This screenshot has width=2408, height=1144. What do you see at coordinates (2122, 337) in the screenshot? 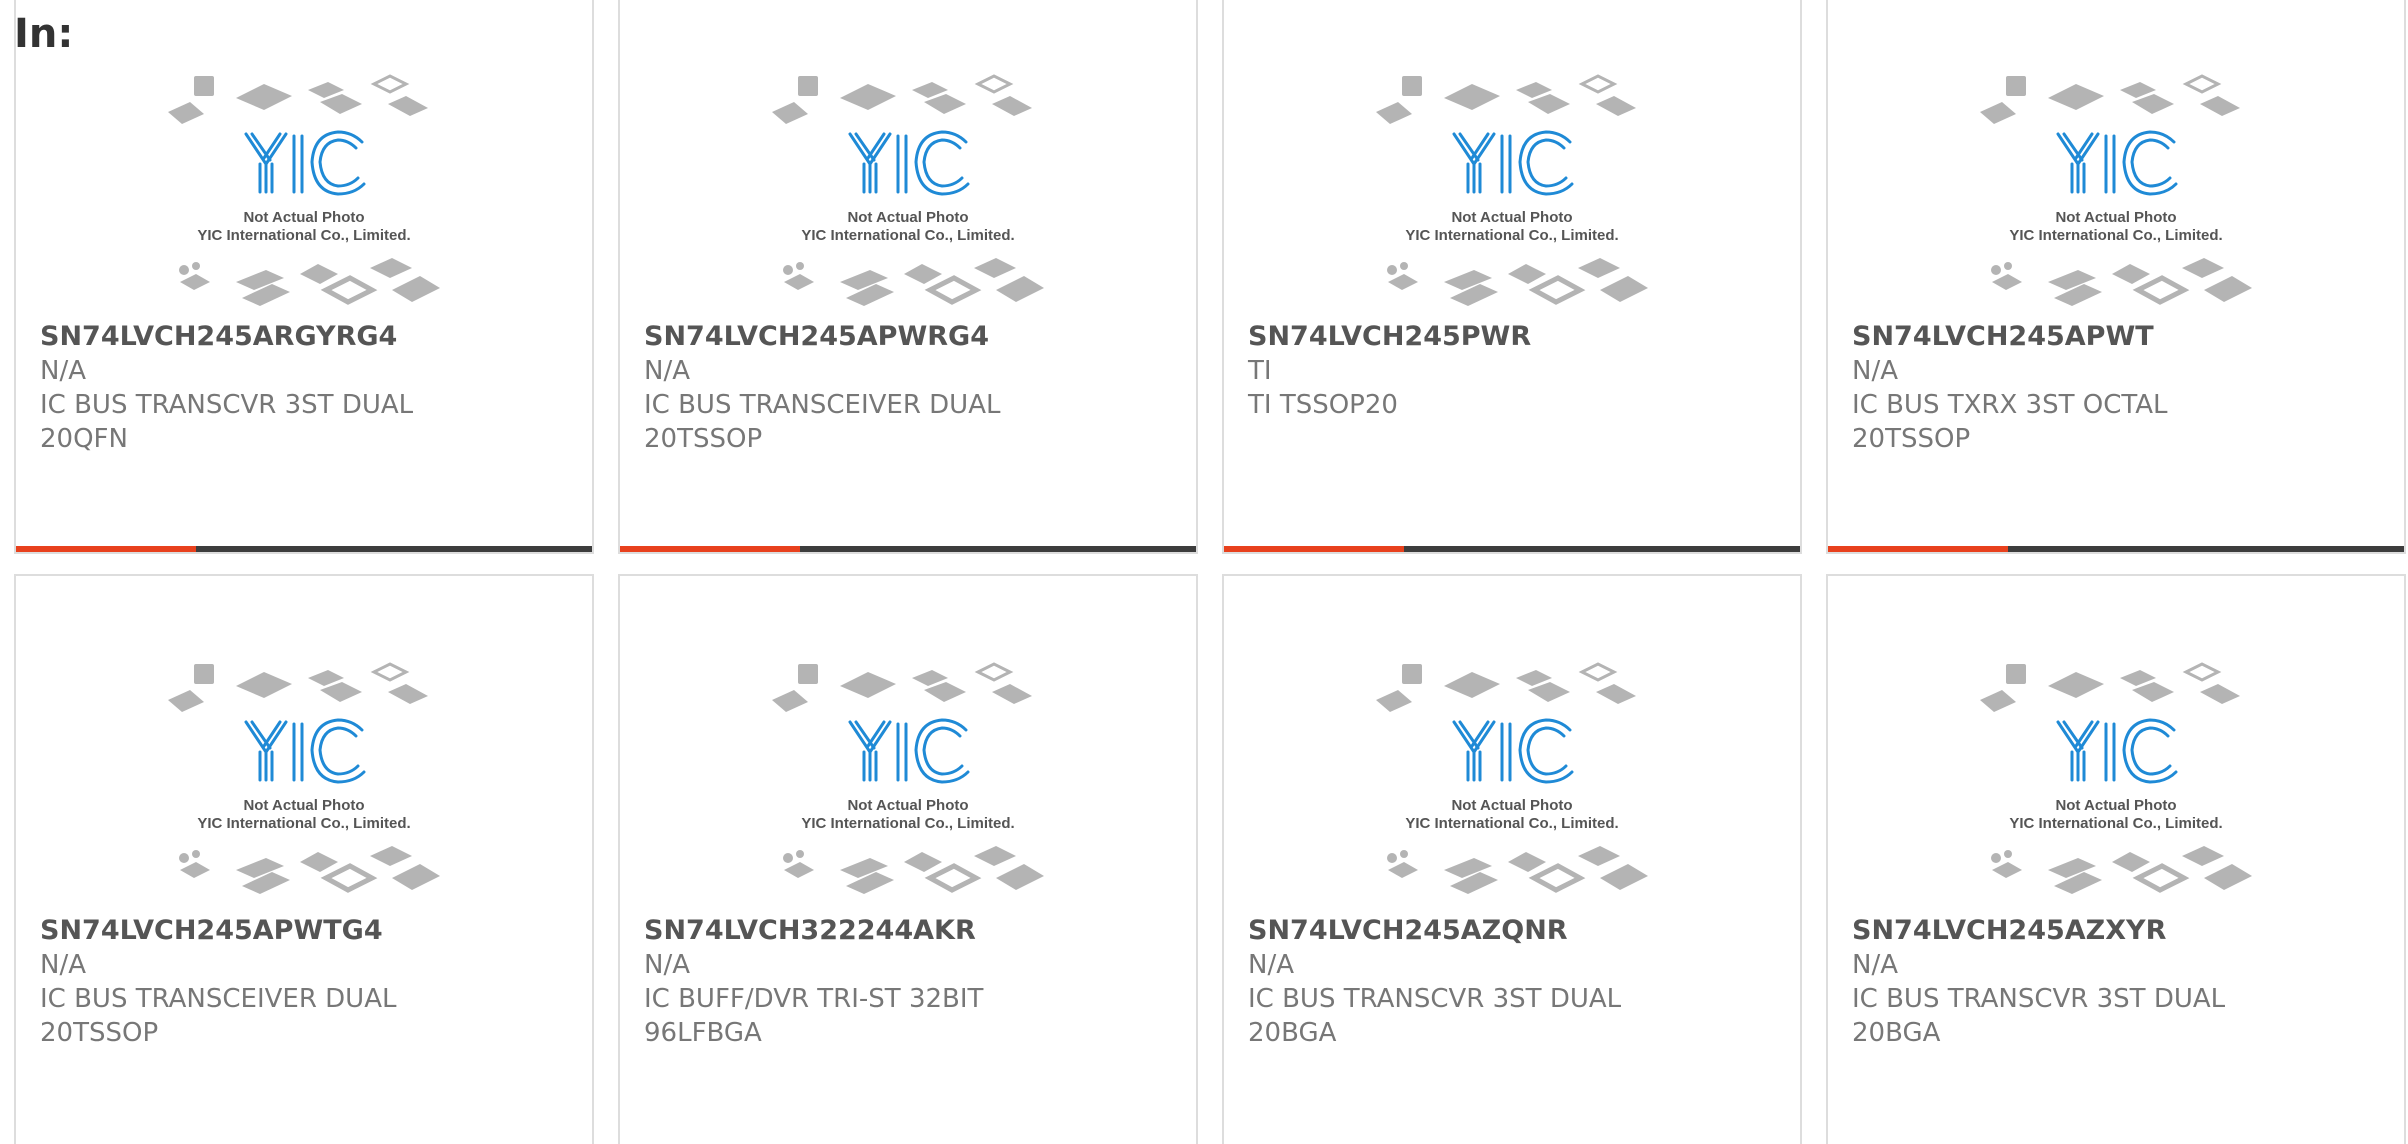
I see `part-number-link: SN74LVCH245APWT` at bounding box center [2122, 337].